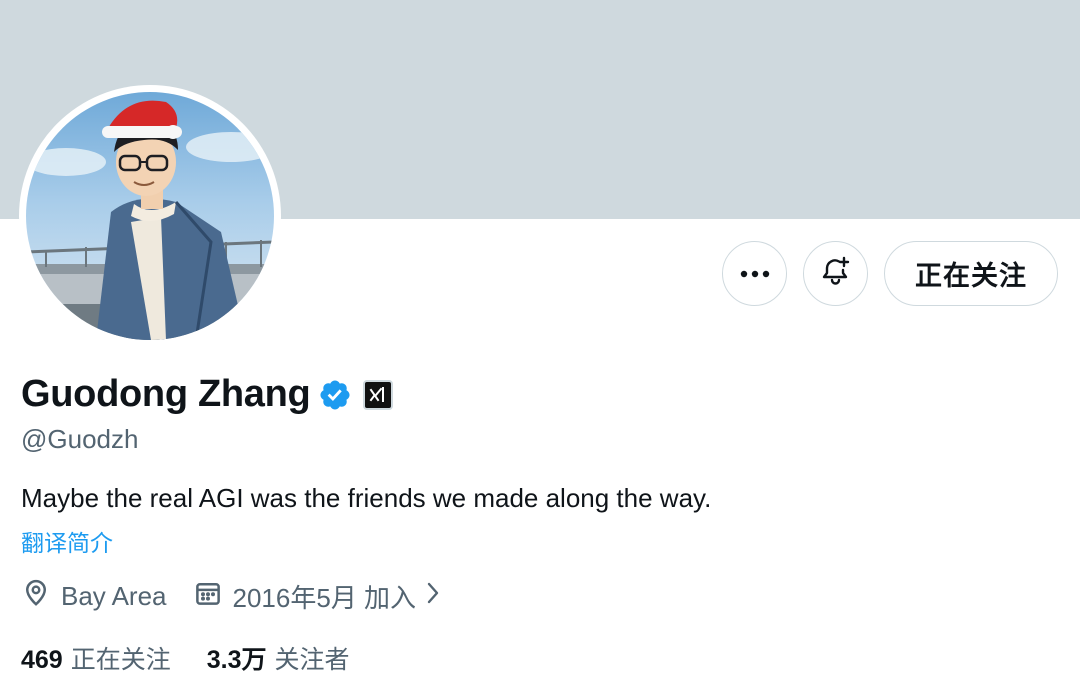 Image resolution: width=1080 pixels, height=686 pixels. Describe the element at coordinates (185, 658) in the screenshot. I see `profile-stats: 469 正在关注 3.3万 关注者` at that location.